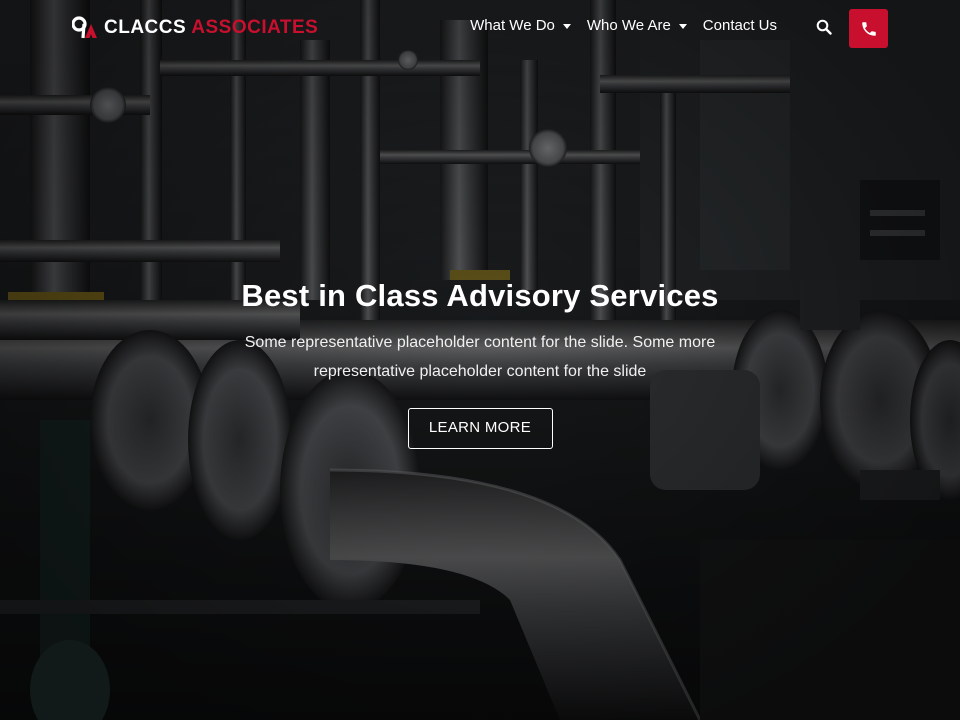 The image size is (960, 720). Describe the element at coordinates (255, 27) in the screenshot. I see `brand-name-secondary: ASSOCIATES` at that location.